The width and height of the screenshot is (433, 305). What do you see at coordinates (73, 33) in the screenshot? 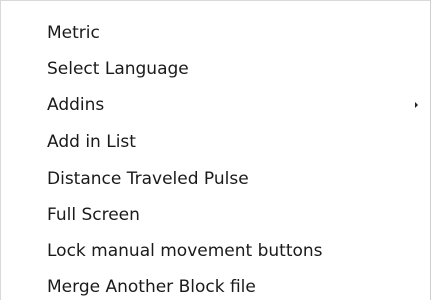
I see `menu-item-label: Metric` at bounding box center [73, 33].